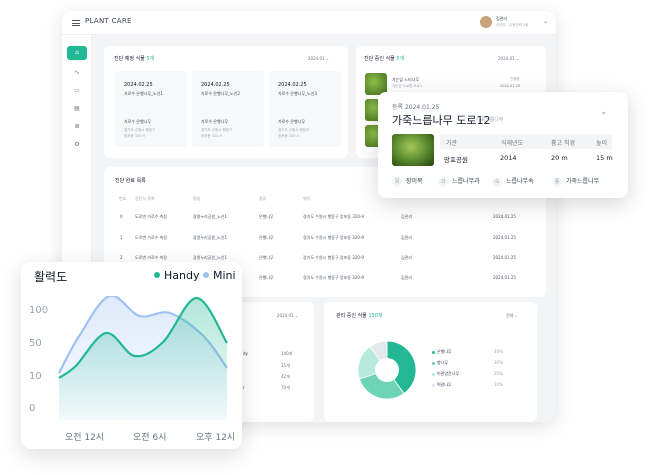 The width and height of the screenshot is (648, 475). I want to click on top-bar: PLANT CARE 김관리 관리자 · 수목관리 1팀 ⌄, so click(309, 23).